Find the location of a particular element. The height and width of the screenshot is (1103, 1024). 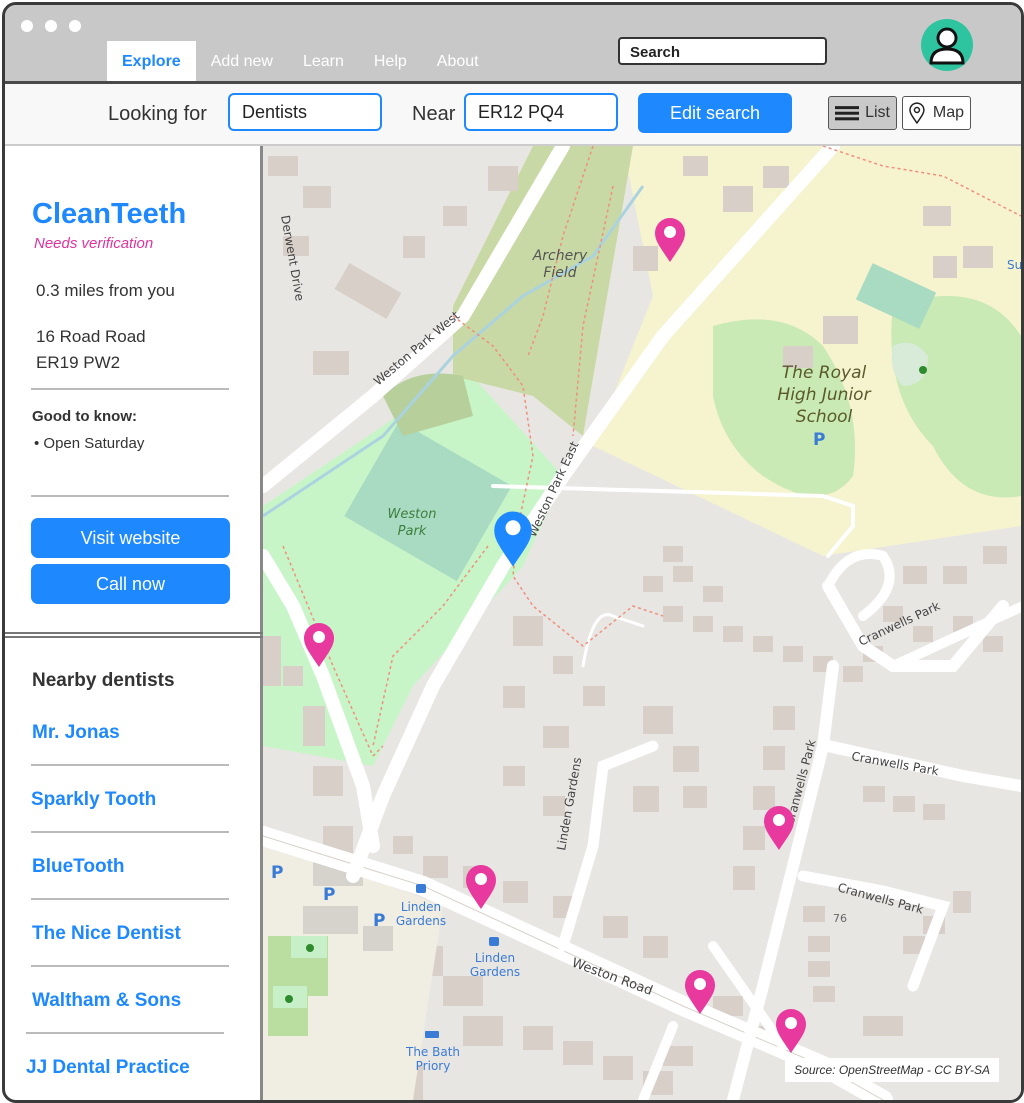

call-now-button: Call now is located at coordinates (130, 584).